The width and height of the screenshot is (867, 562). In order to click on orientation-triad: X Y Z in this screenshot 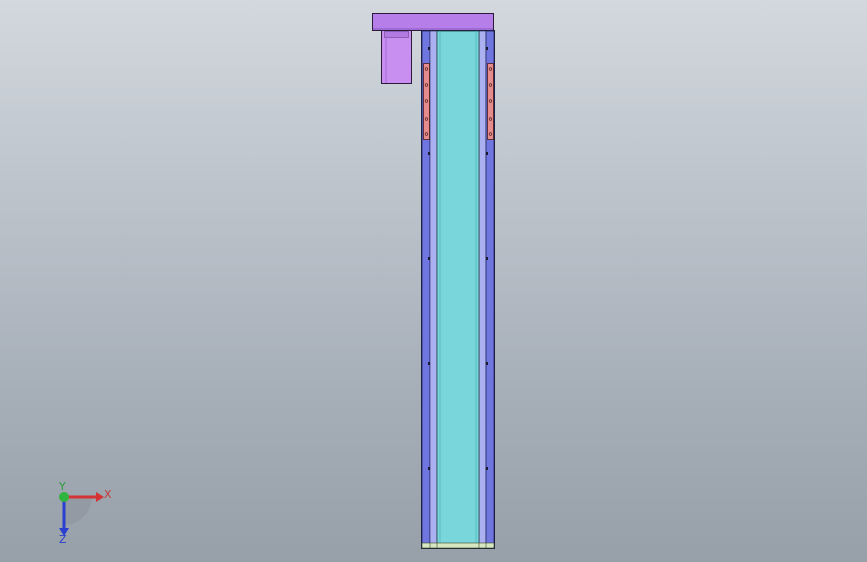, I will do `click(84, 515)`.